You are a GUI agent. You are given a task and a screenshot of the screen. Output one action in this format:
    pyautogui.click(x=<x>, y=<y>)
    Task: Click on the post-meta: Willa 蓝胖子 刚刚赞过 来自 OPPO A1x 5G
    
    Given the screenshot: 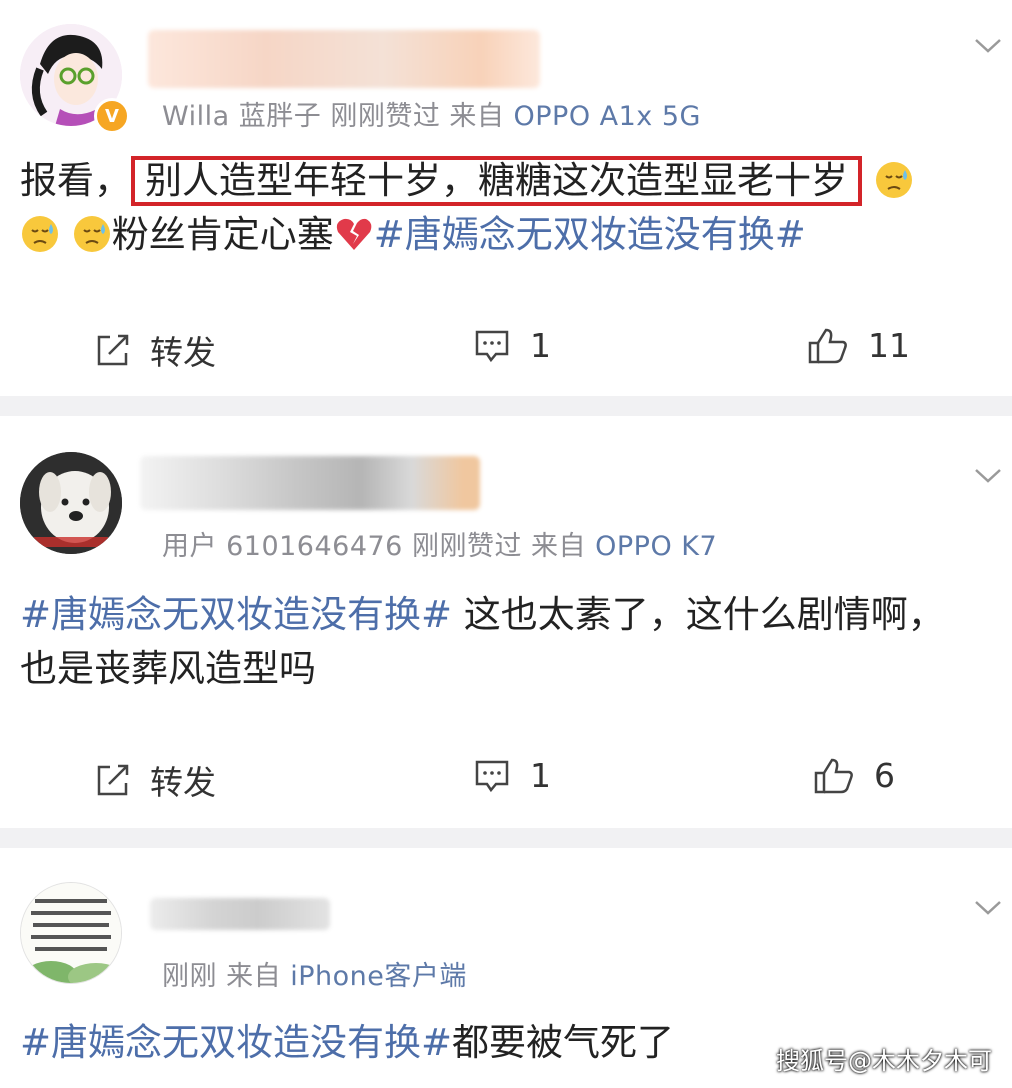 What is the action you would take?
    pyautogui.click(x=431, y=113)
    